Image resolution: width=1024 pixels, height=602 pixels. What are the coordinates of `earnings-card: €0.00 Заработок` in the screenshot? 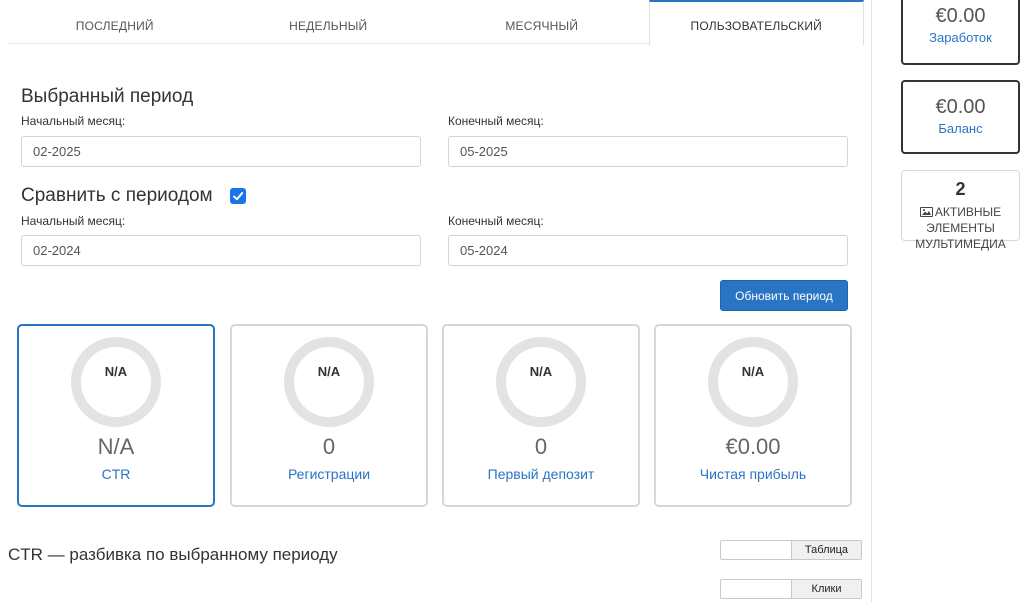 It's located at (960, 32).